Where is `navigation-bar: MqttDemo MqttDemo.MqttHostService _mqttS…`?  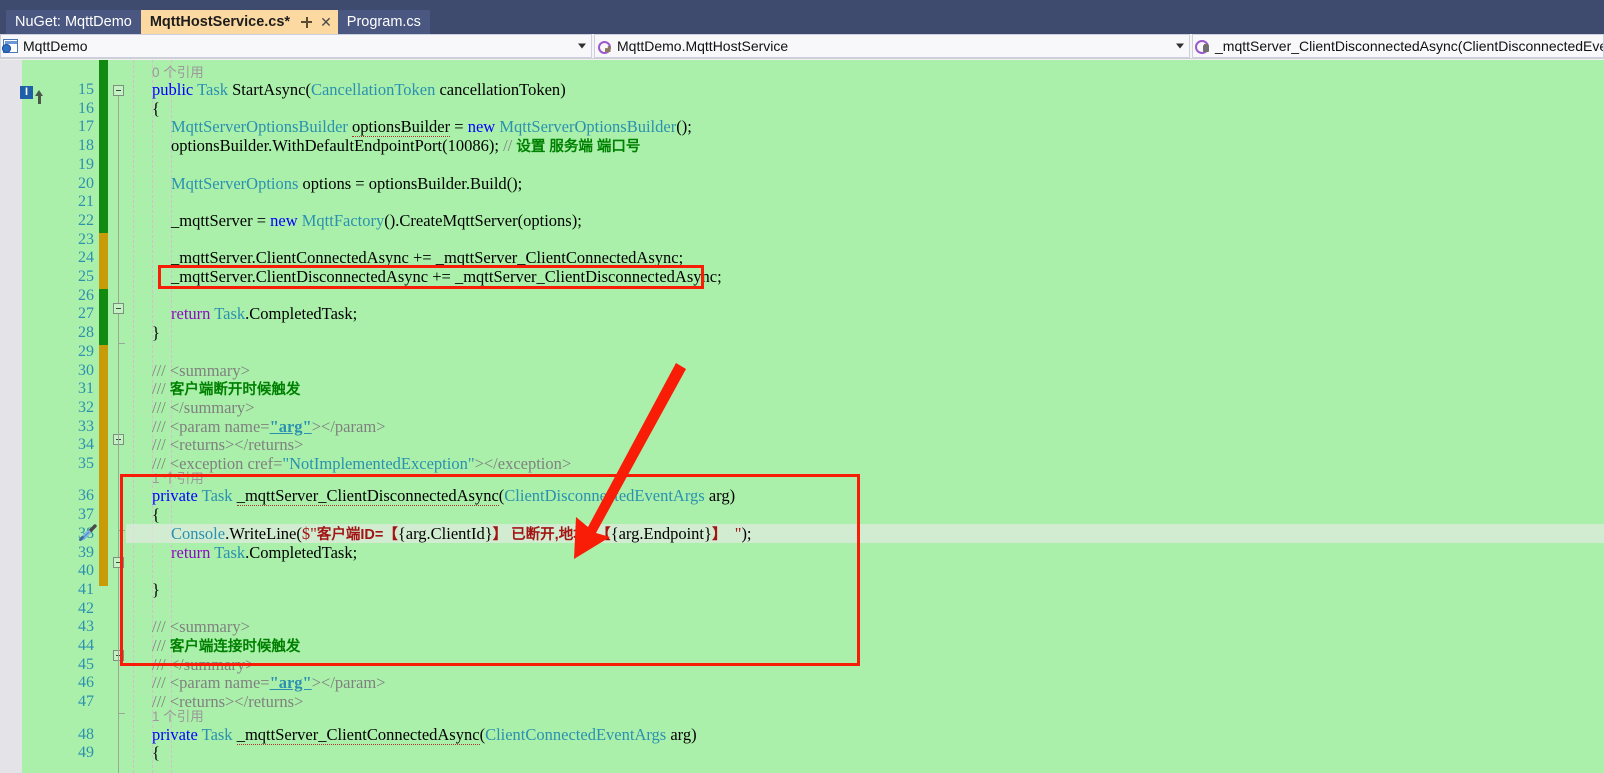
navigation-bar: MqttDemo MqttDemo.MqttHostService _mqttS… is located at coordinates (802, 46).